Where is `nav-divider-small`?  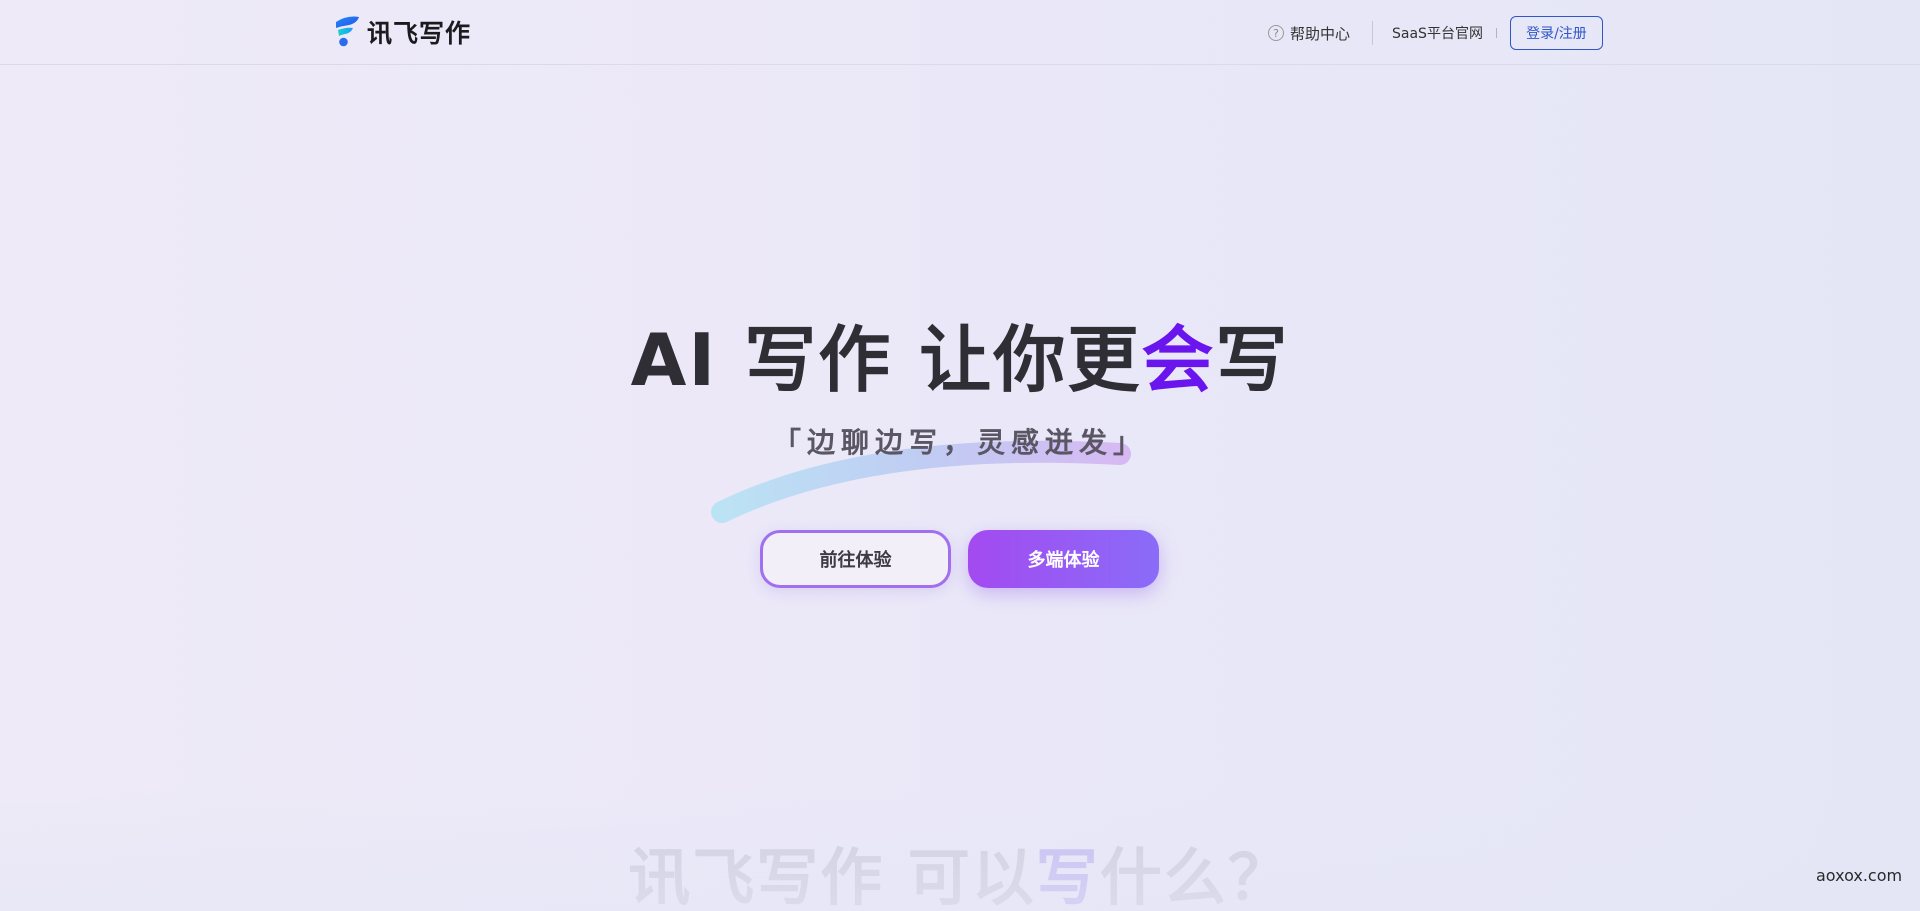
nav-divider-small is located at coordinates (1496, 33).